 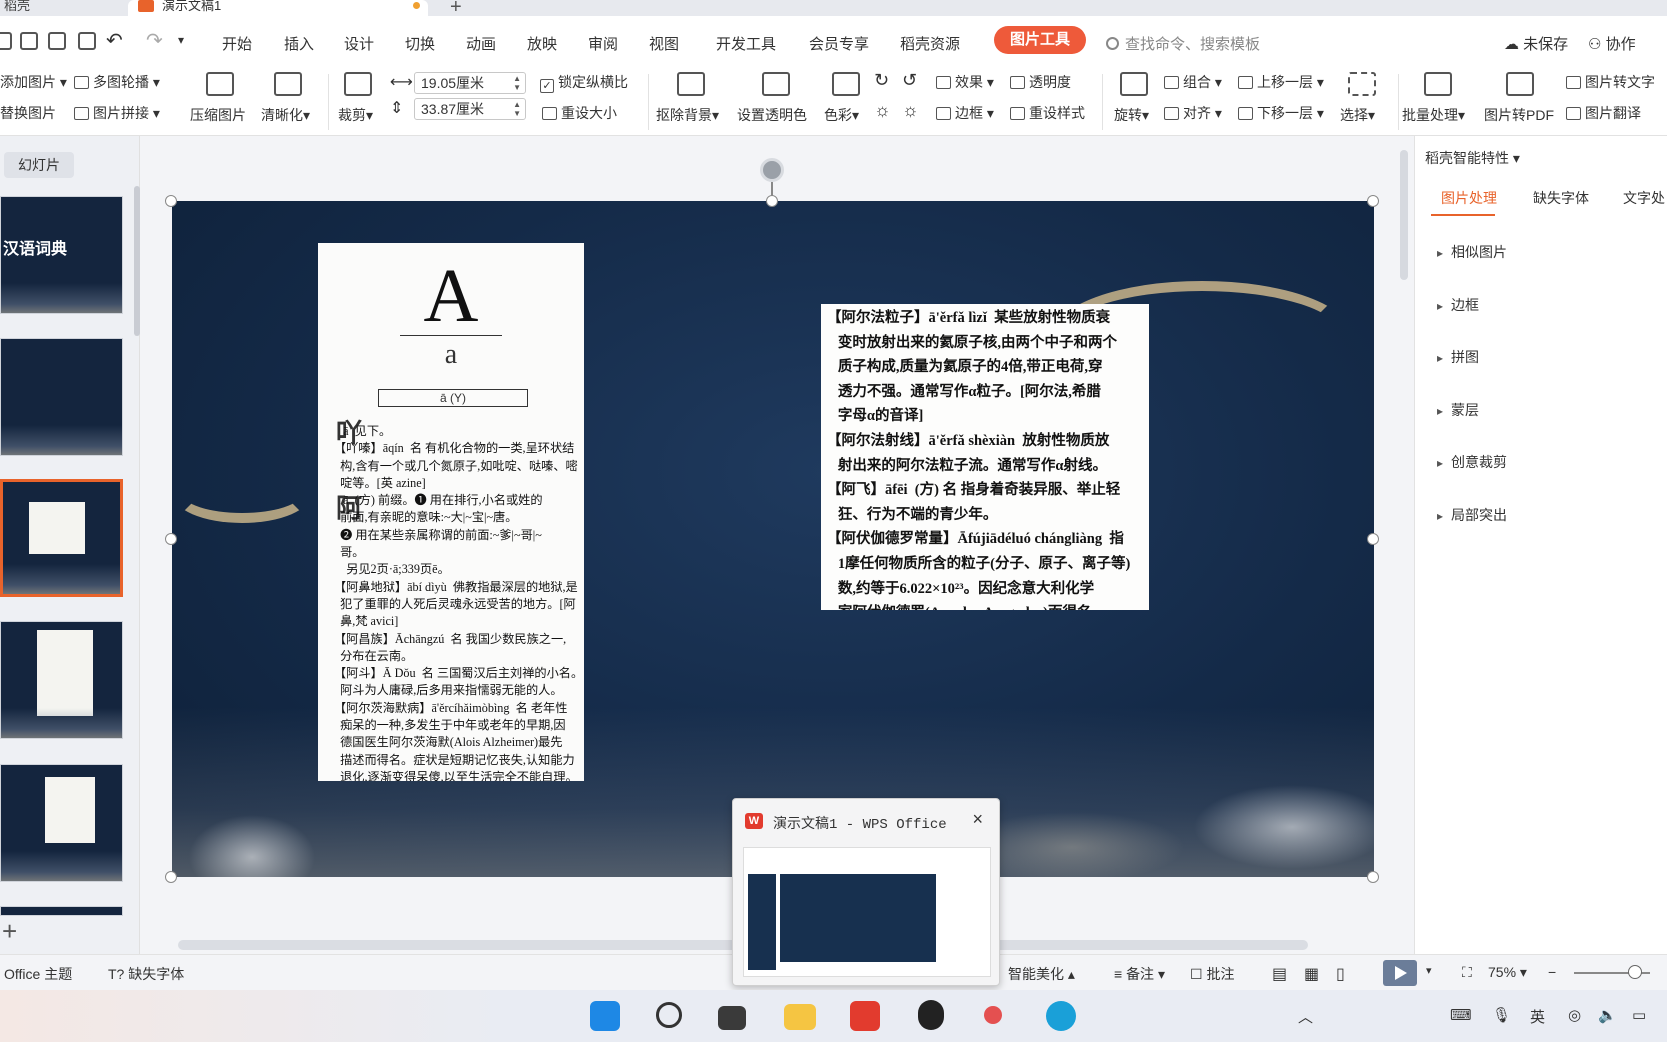 I want to click on item-collage: 拼图, so click(x=1458, y=357).